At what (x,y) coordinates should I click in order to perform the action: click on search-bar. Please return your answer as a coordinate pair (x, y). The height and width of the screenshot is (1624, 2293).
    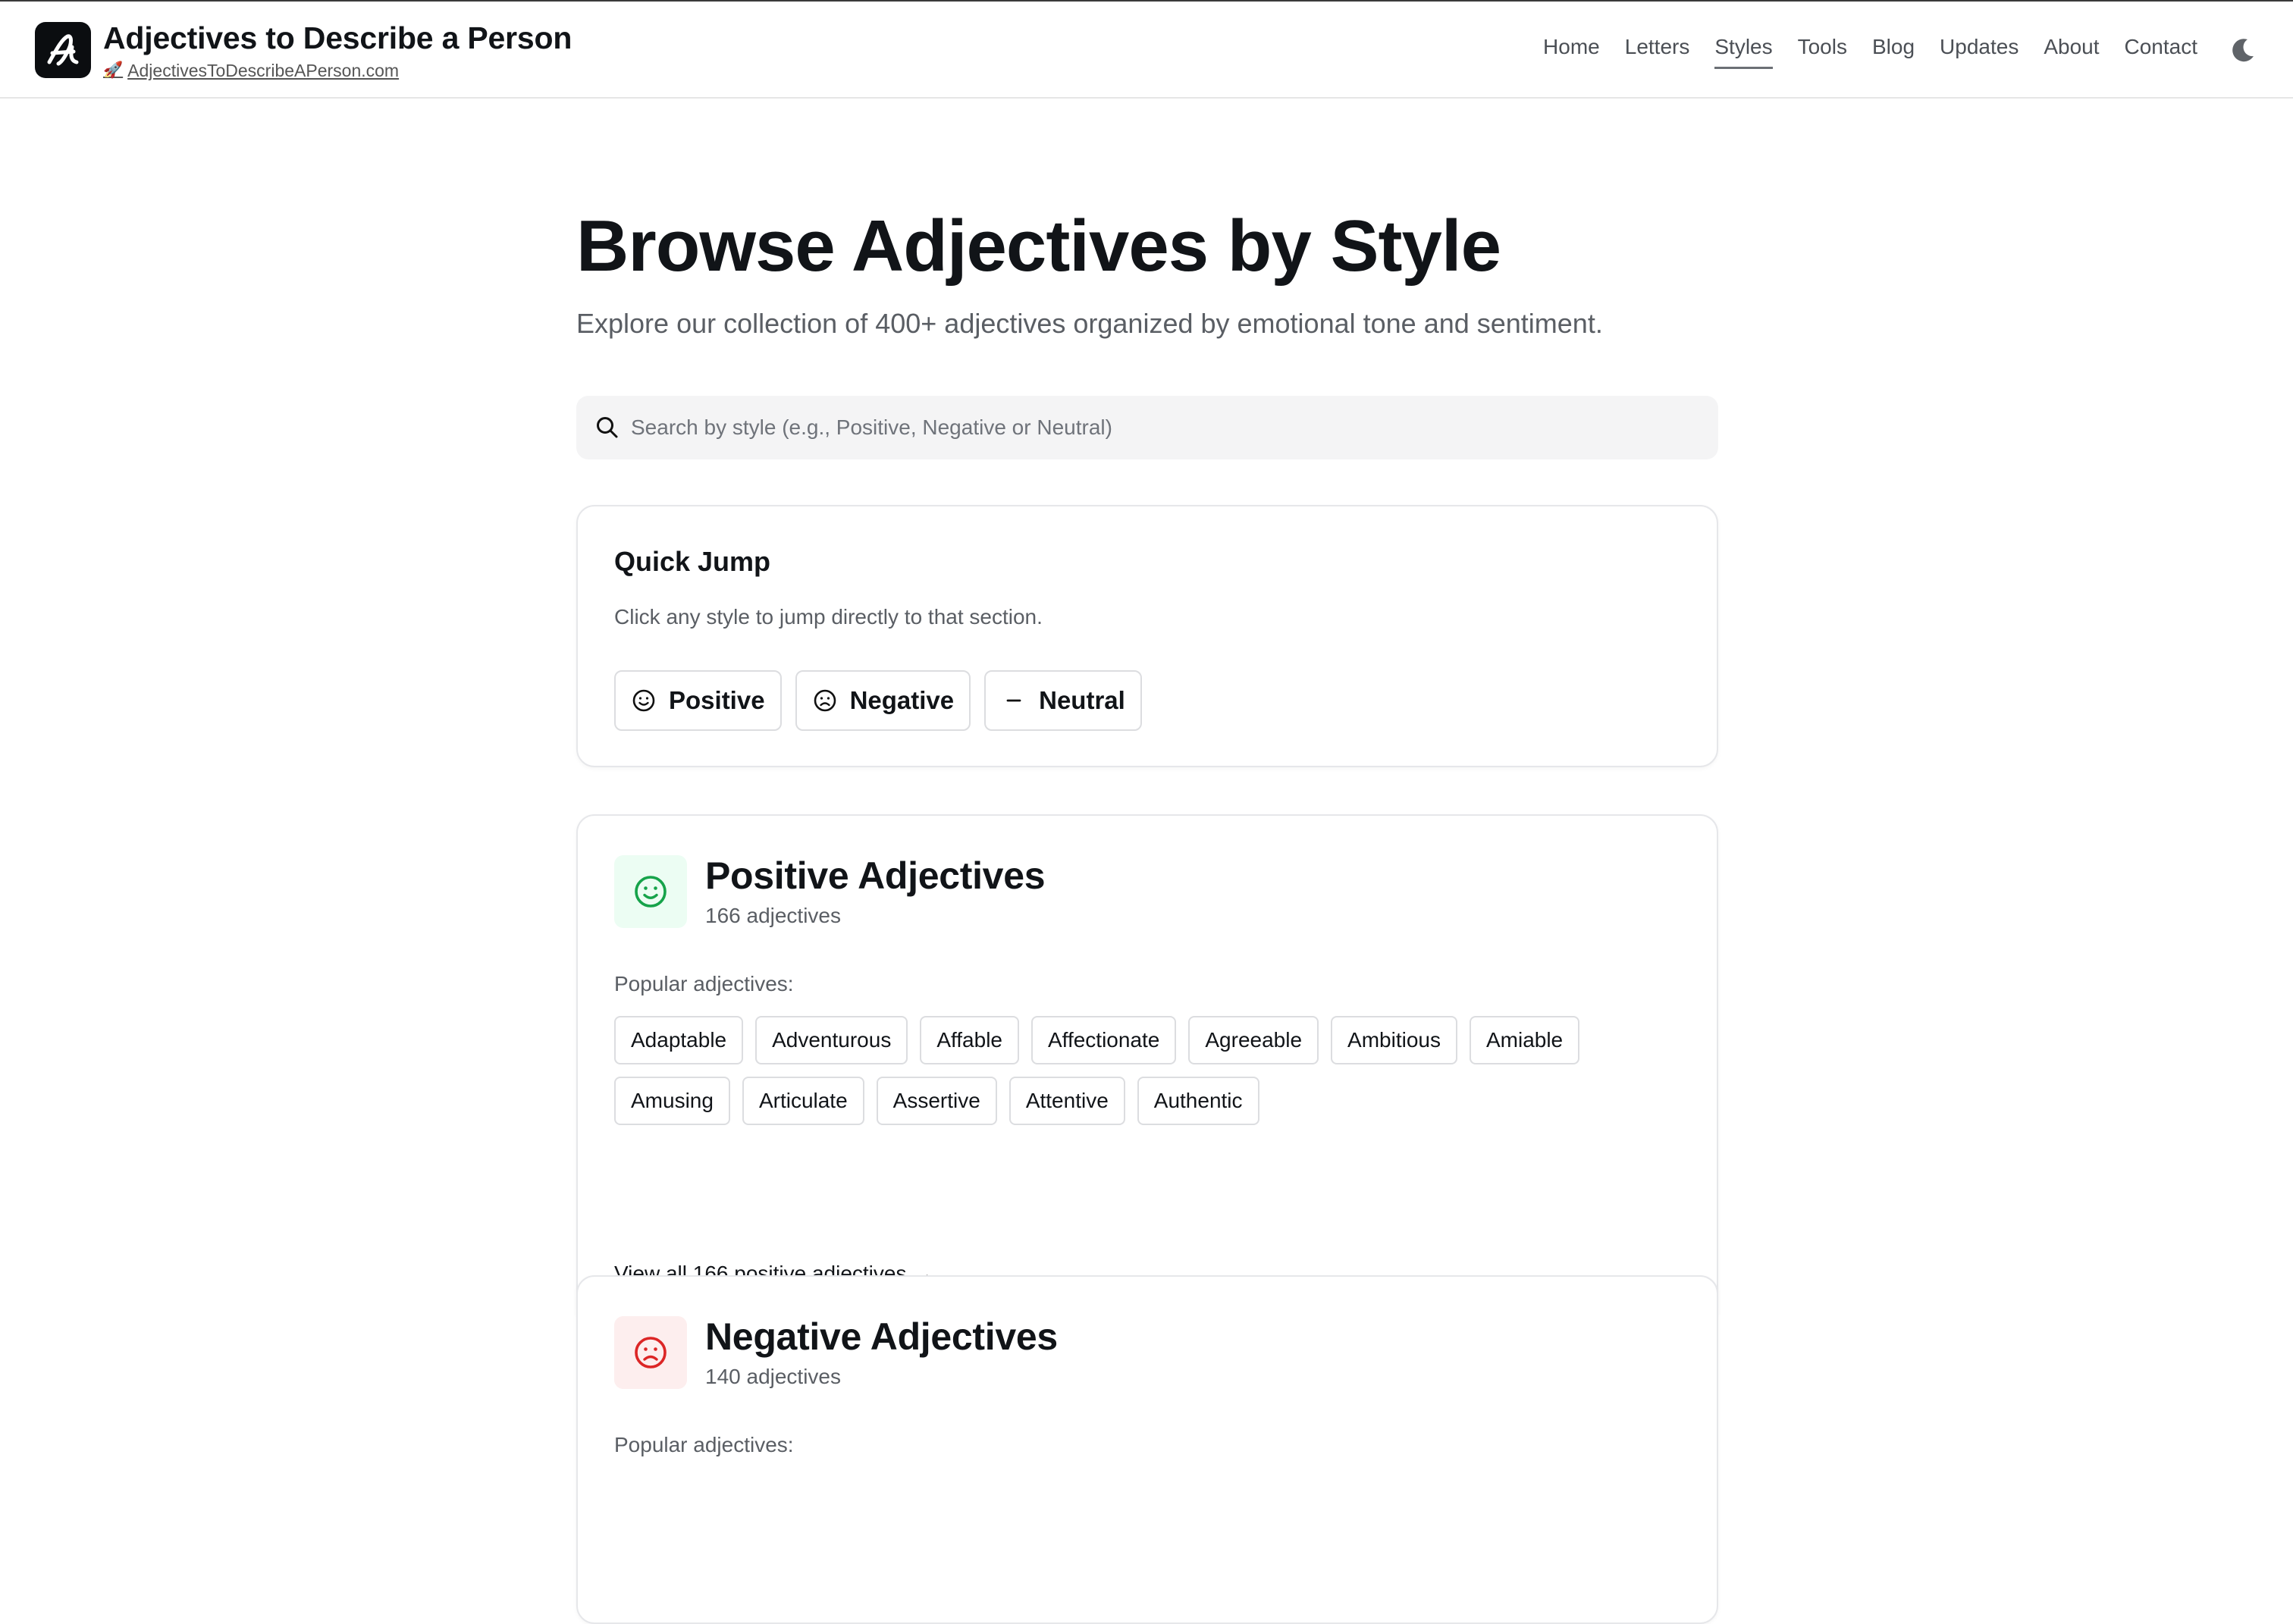
    Looking at the image, I should click on (1147, 427).